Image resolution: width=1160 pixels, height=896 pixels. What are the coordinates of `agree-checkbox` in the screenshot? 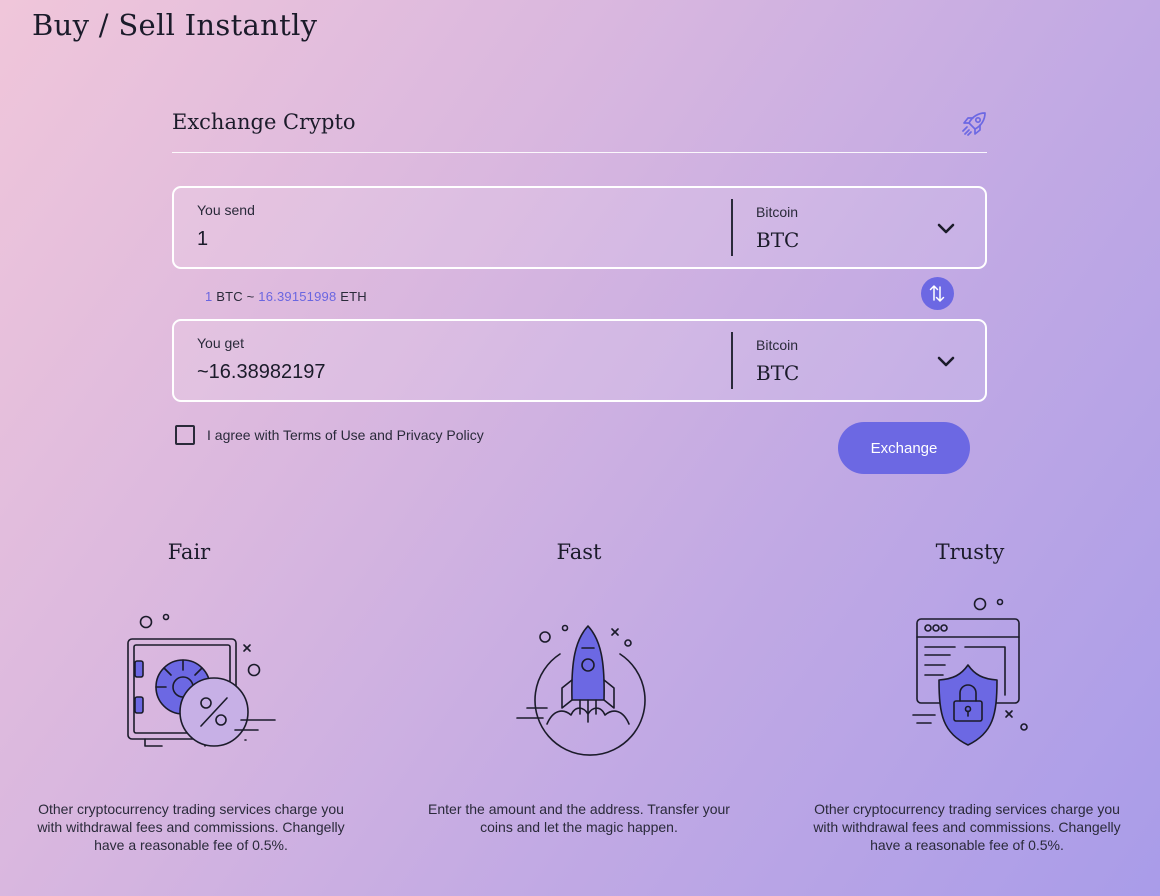 It's located at (185, 435).